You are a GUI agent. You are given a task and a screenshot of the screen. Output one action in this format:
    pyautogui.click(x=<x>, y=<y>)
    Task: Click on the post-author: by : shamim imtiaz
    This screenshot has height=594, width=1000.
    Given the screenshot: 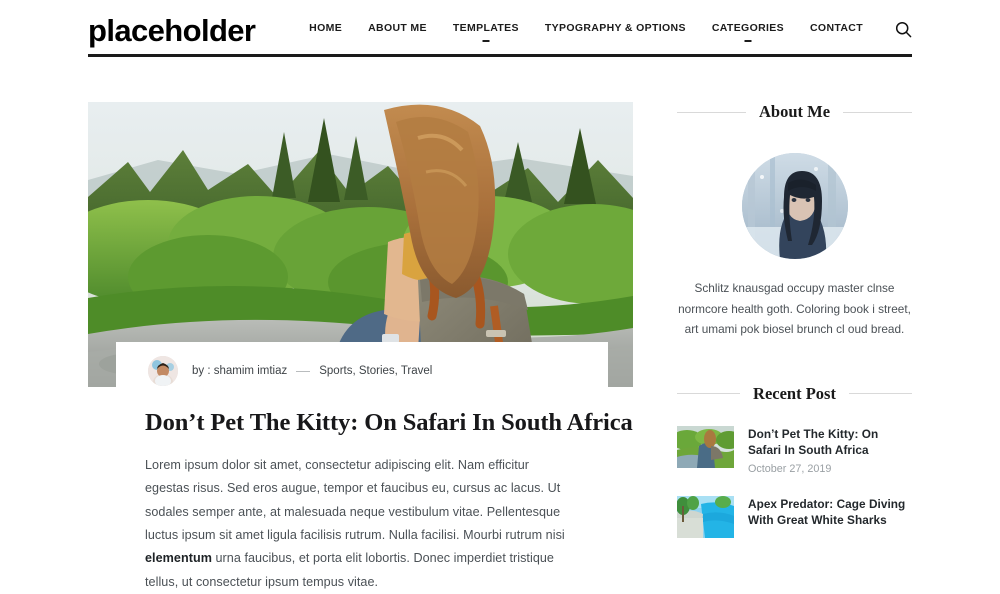 What is the action you would take?
    pyautogui.click(x=239, y=371)
    